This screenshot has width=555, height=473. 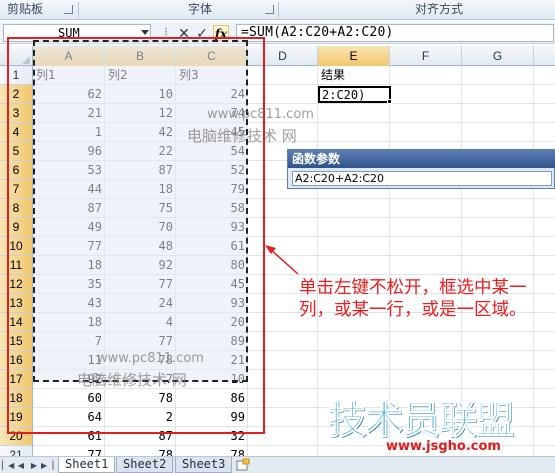 I want to click on annotation-text: 单击左键不松开，框选中某一列，或某一行，或是一区域。, so click(x=413, y=299).